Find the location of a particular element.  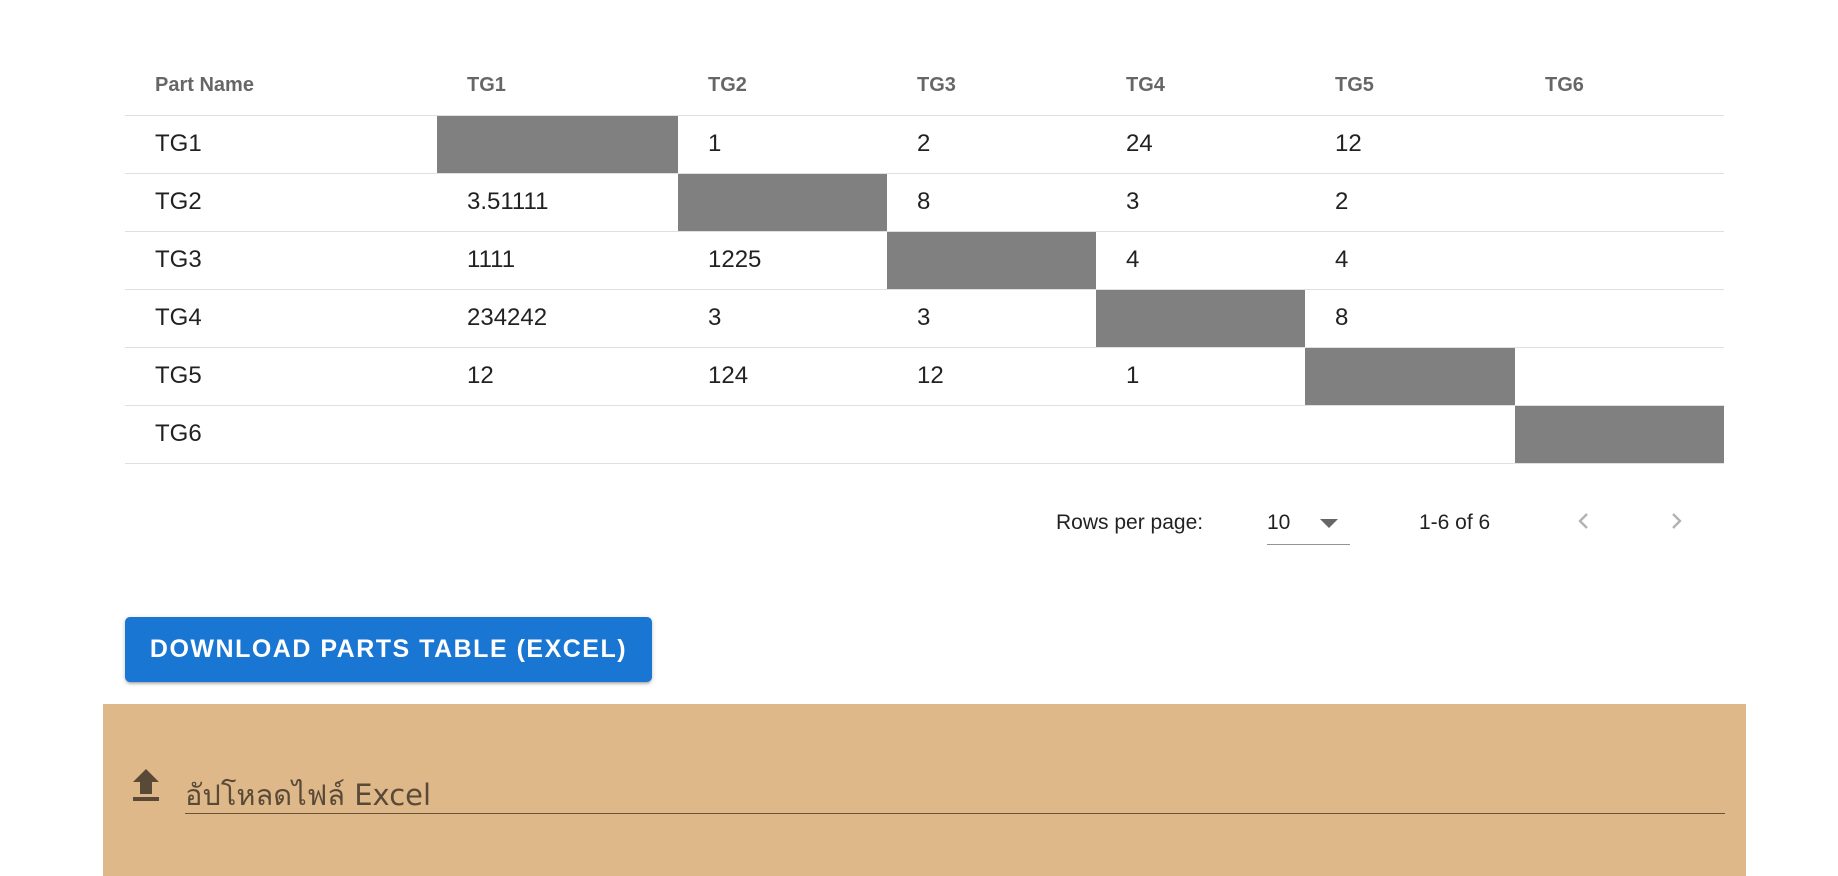

upload-icon is located at coordinates (146, 785).